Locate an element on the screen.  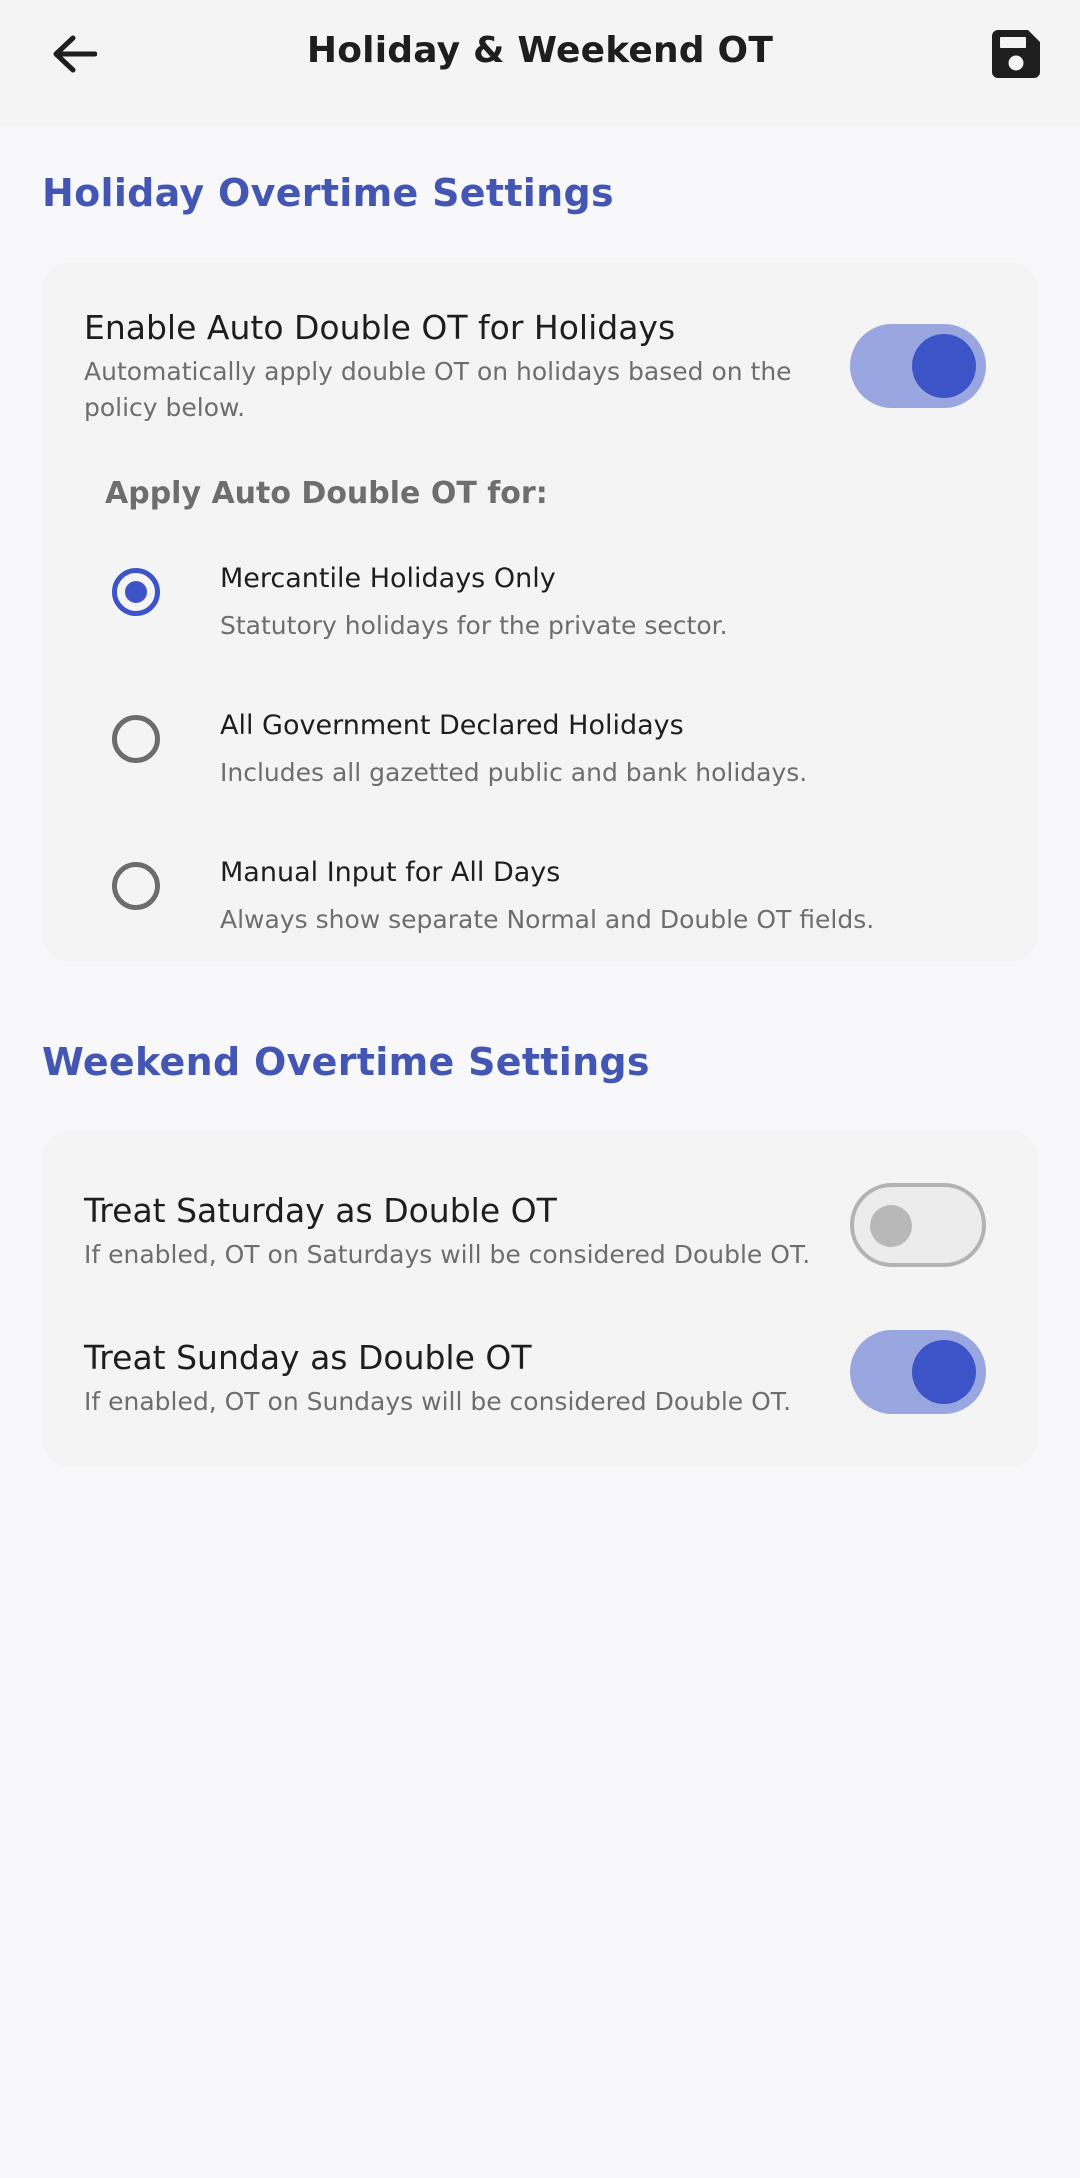
option-title: All Government Declared Holidays is located at coordinates (452, 725).